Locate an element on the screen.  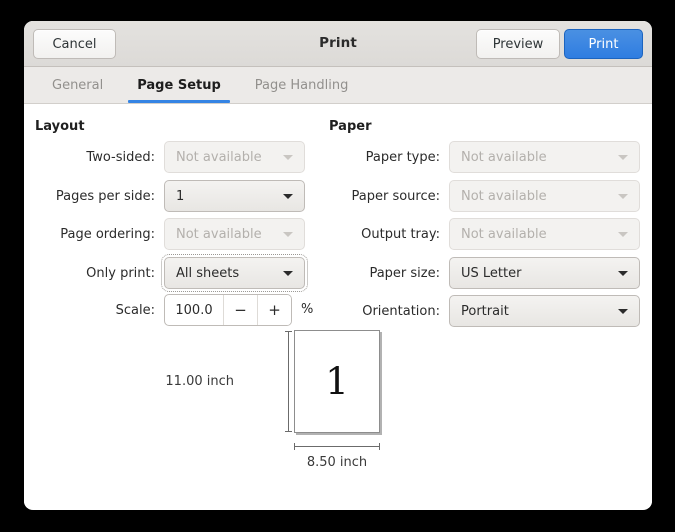
two-sided-value: Not available is located at coordinates (219, 157).